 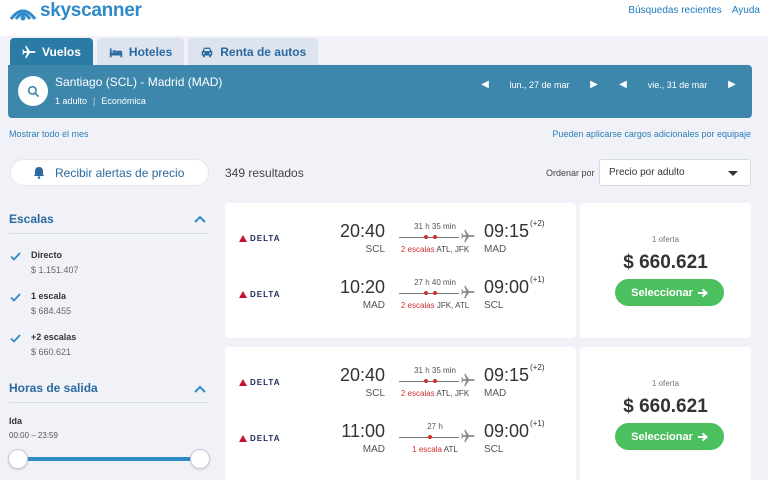 I want to click on chevron-down-icon, so click(x=733, y=173).